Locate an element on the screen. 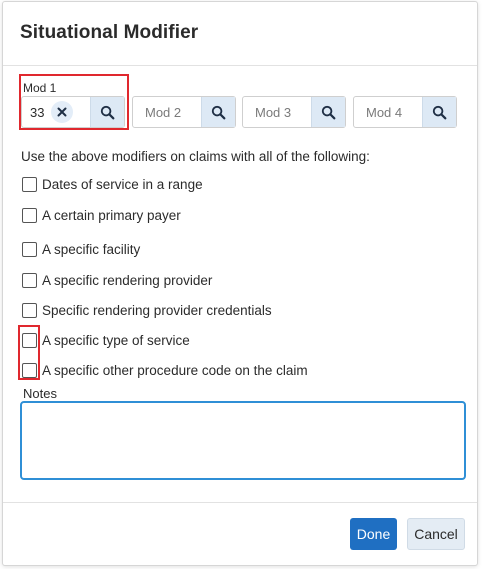 This screenshot has height=569, width=482. criteria-label: Specific rendering provider credentials is located at coordinates (157, 310).